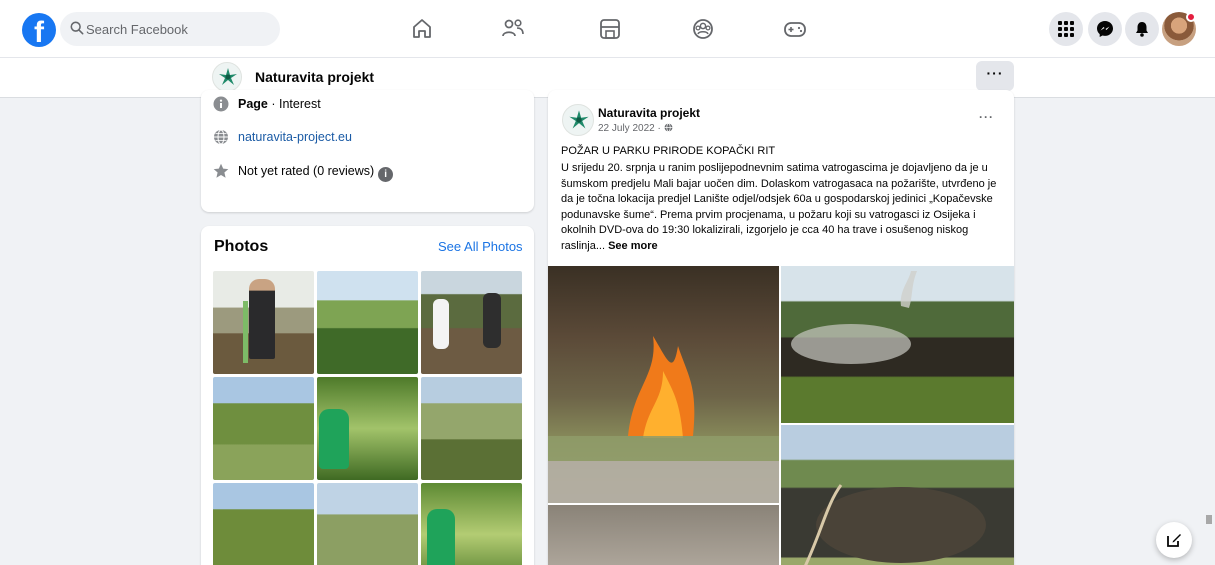 The image size is (1215, 565). Describe the element at coordinates (795, 29) in the screenshot. I see `gaming-icon` at that location.